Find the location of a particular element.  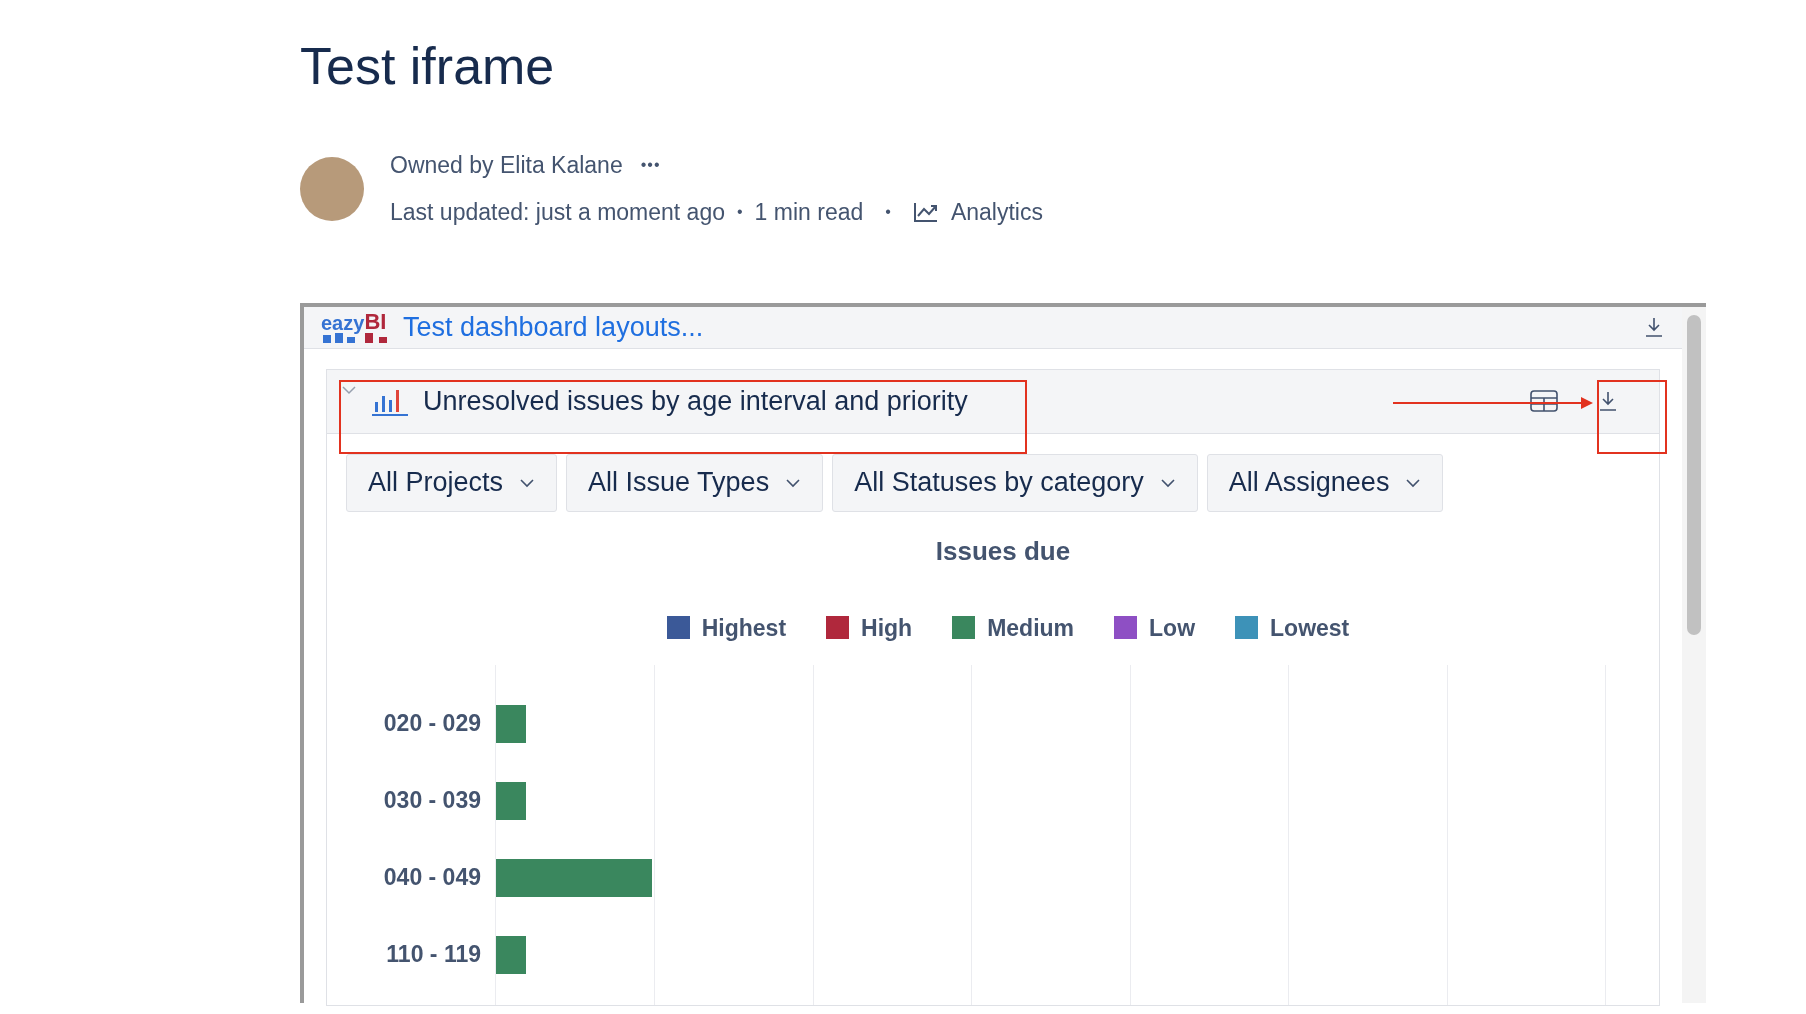

read-time-text: 1 min read is located at coordinates (809, 212).